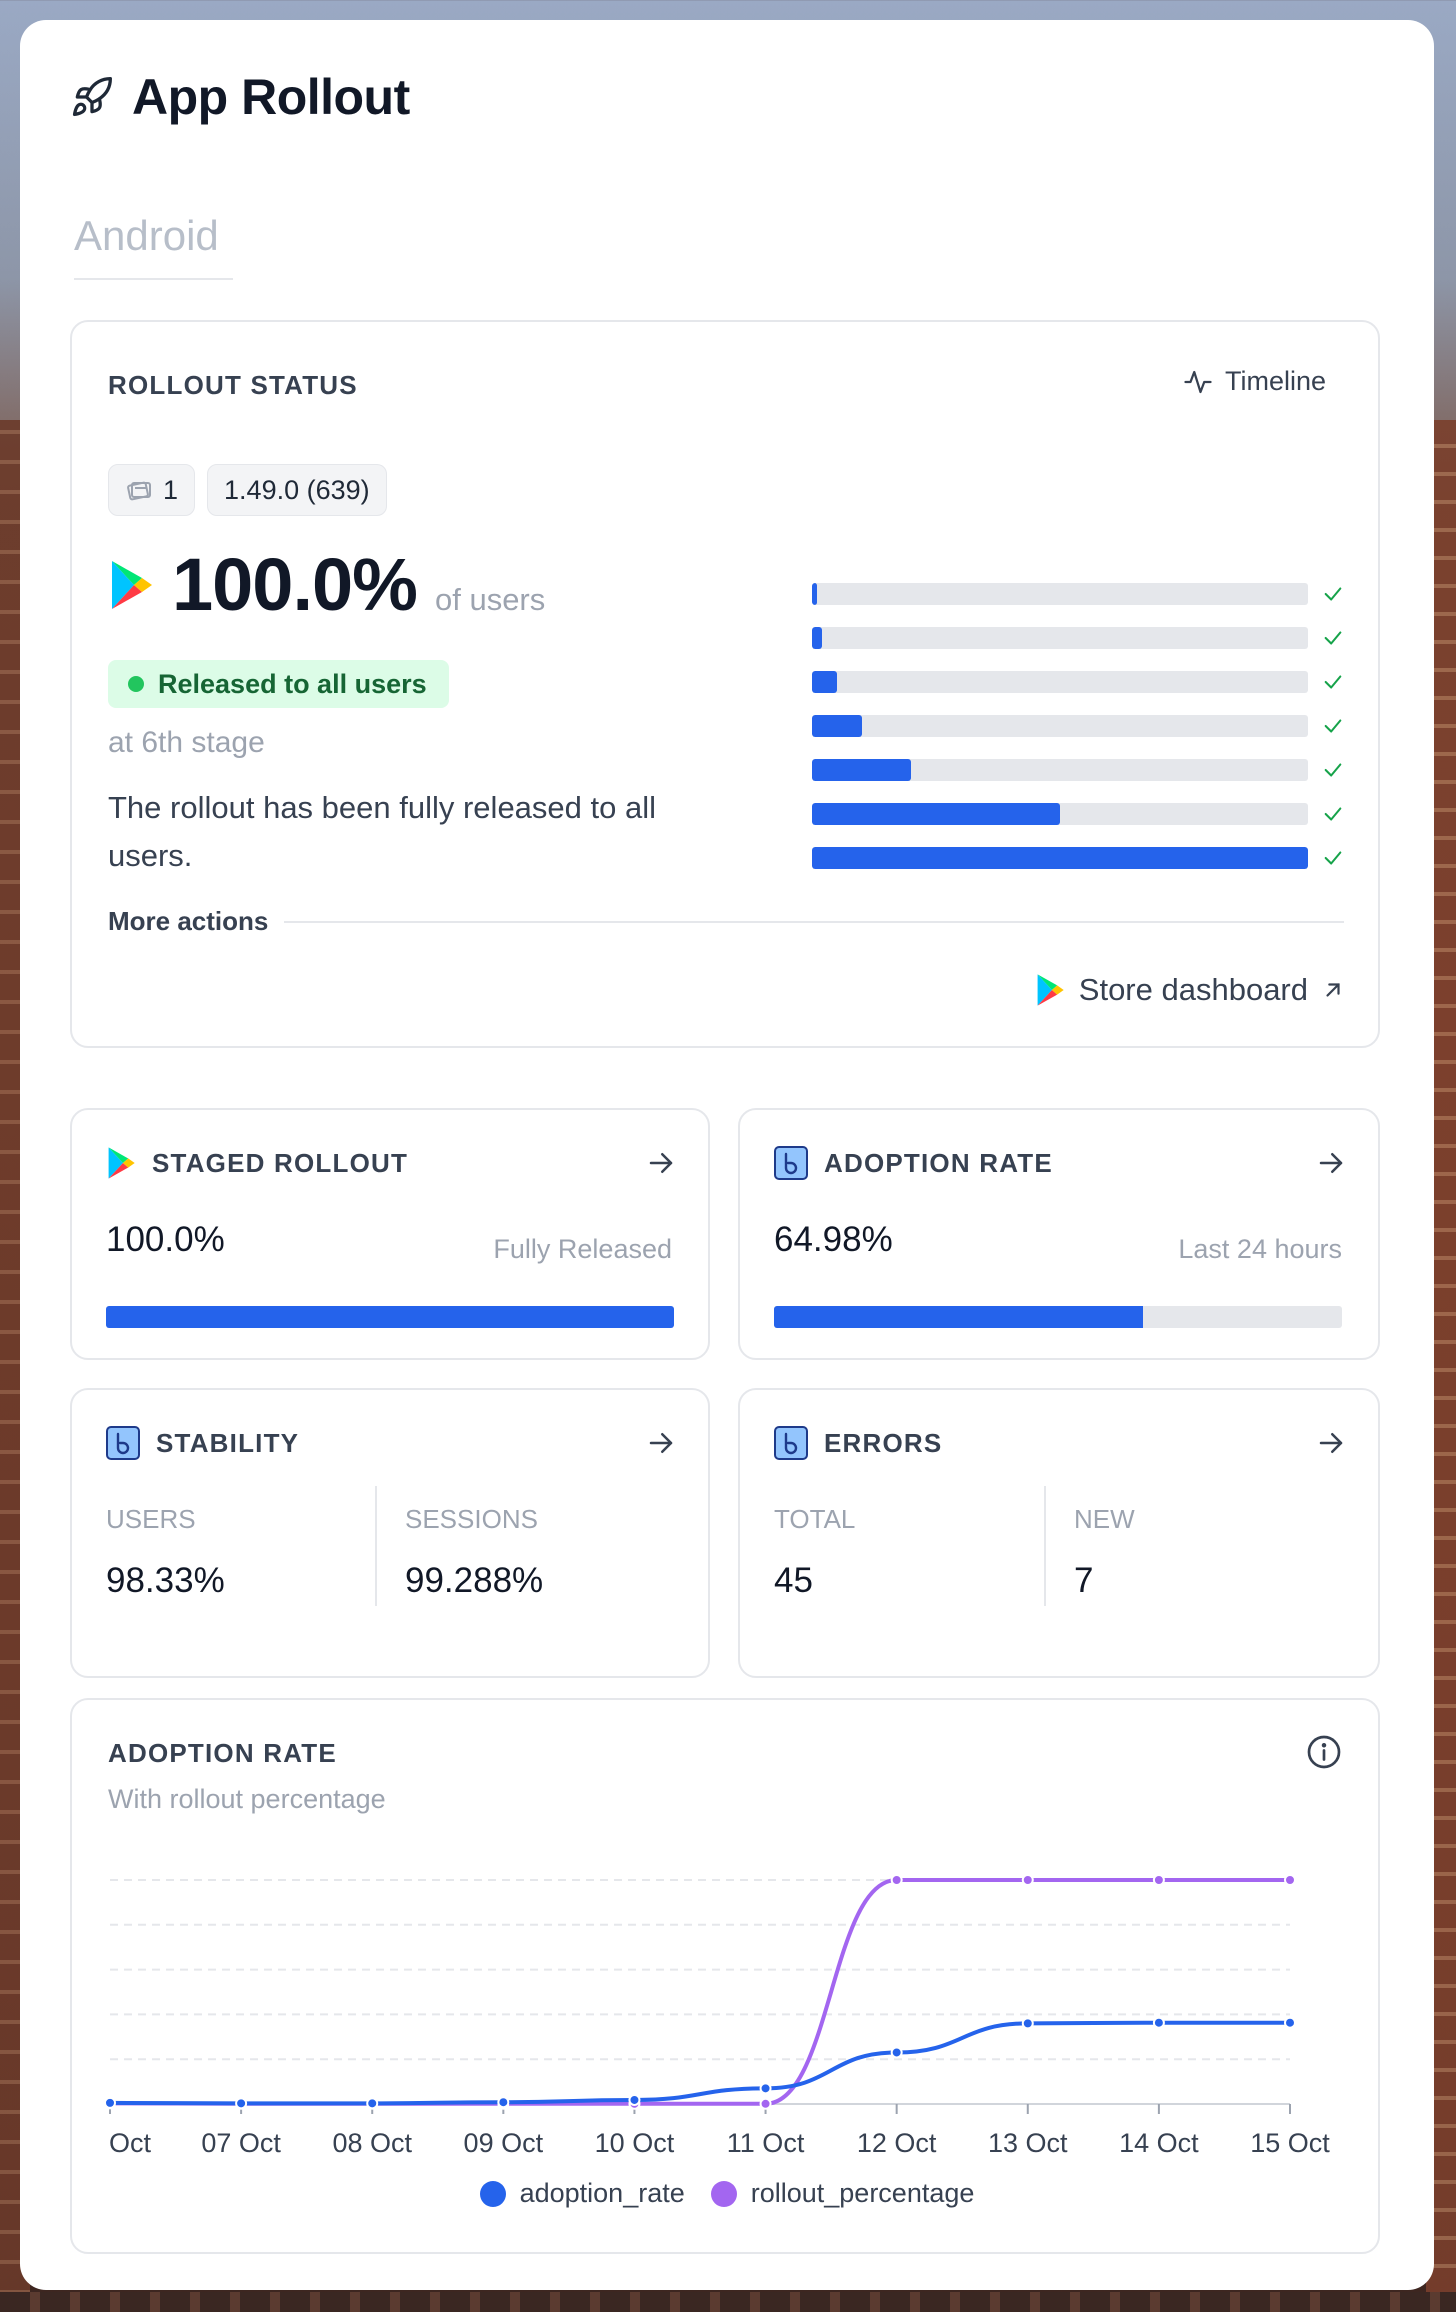 This screenshot has width=1456, height=2312. Describe the element at coordinates (280, 1162) in the screenshot. I see `staged-rollout-title: STAGED ROLLOUT` at that location.